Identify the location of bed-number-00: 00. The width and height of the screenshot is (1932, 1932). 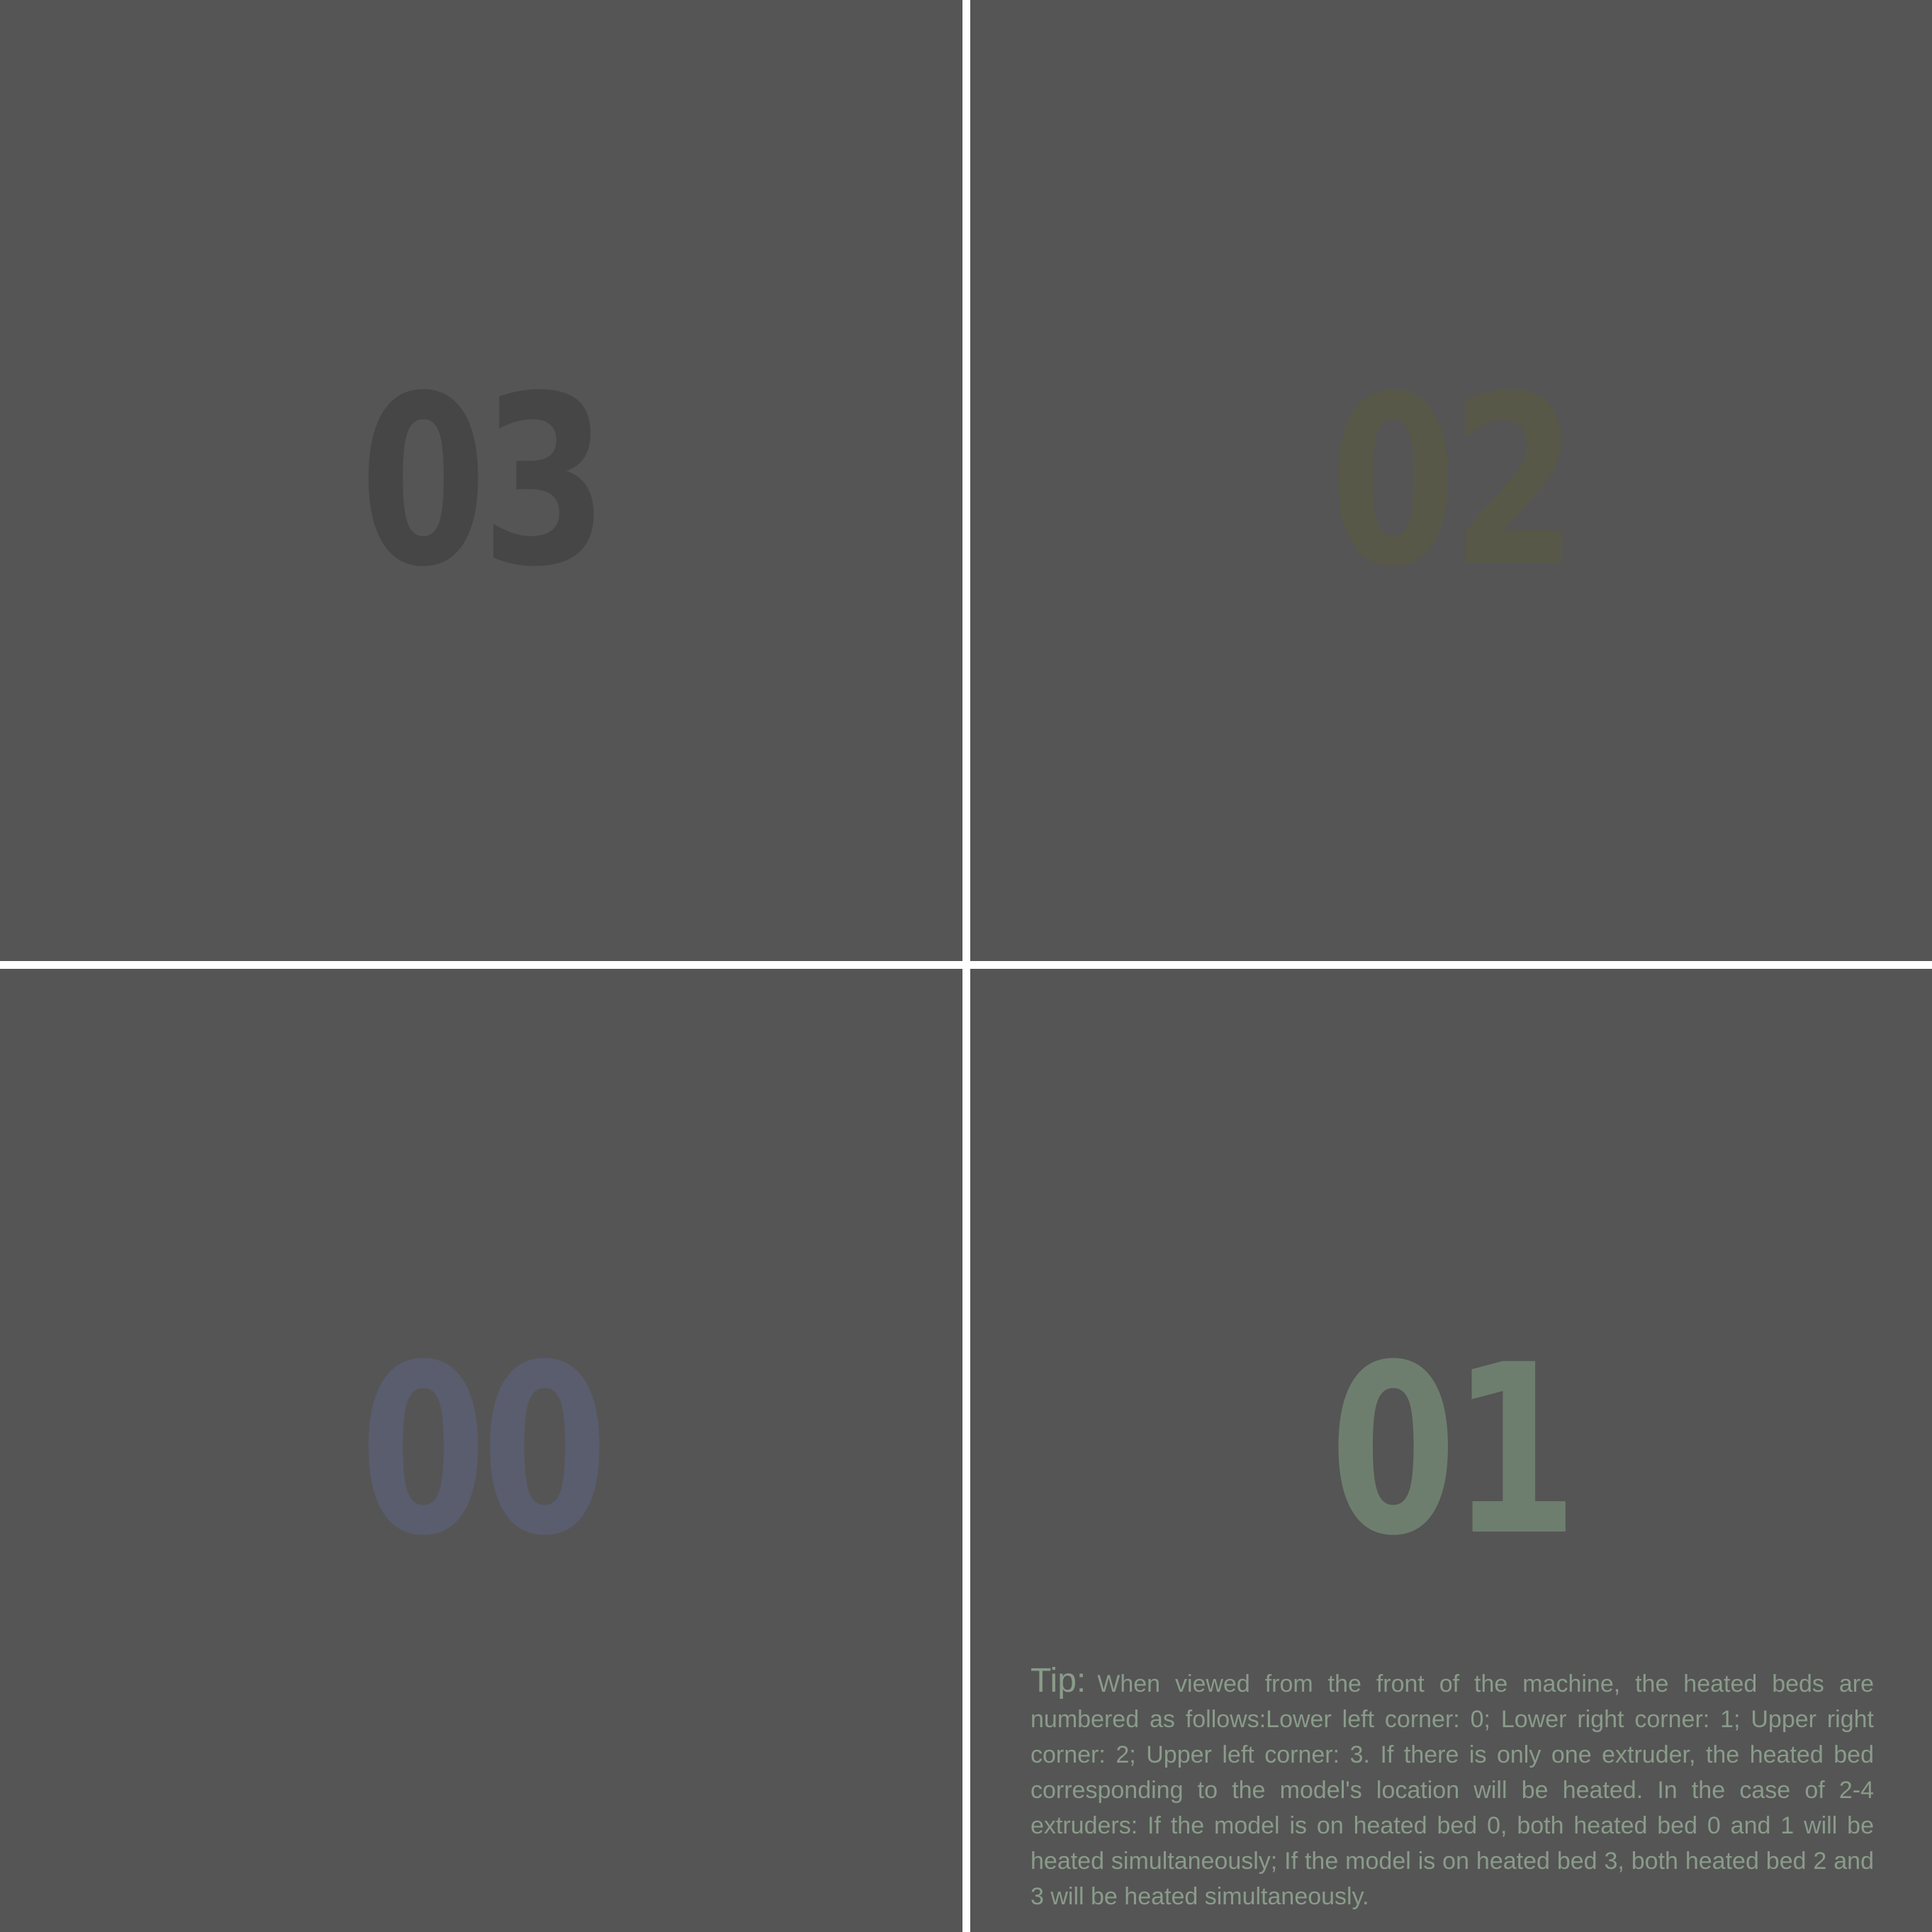
(483, 1451).